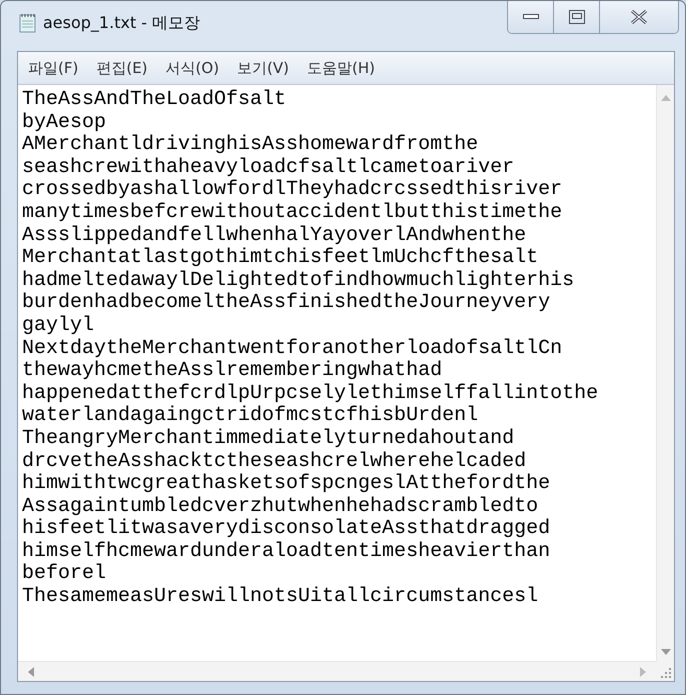  I want to click on text-line: beforel, so click(65, 574).